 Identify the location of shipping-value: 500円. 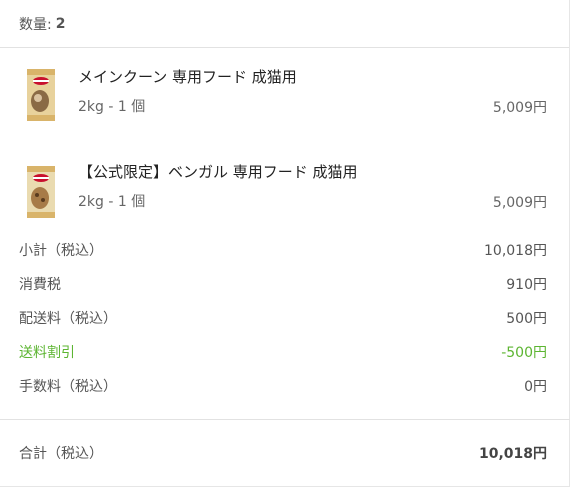
(526, 319).